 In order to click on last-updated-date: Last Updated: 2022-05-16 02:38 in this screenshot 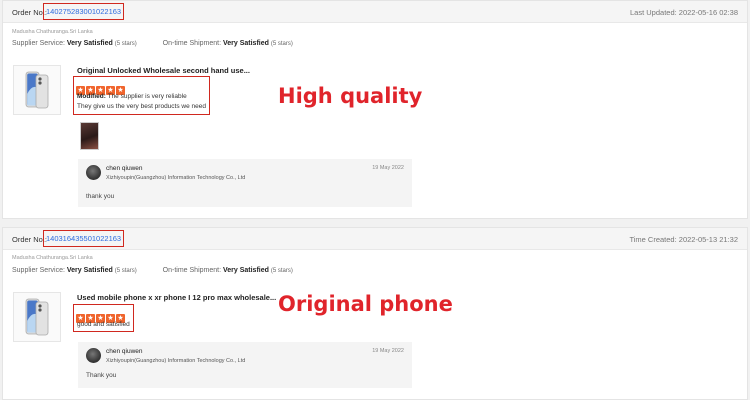, I will do `click(684, 12)`.